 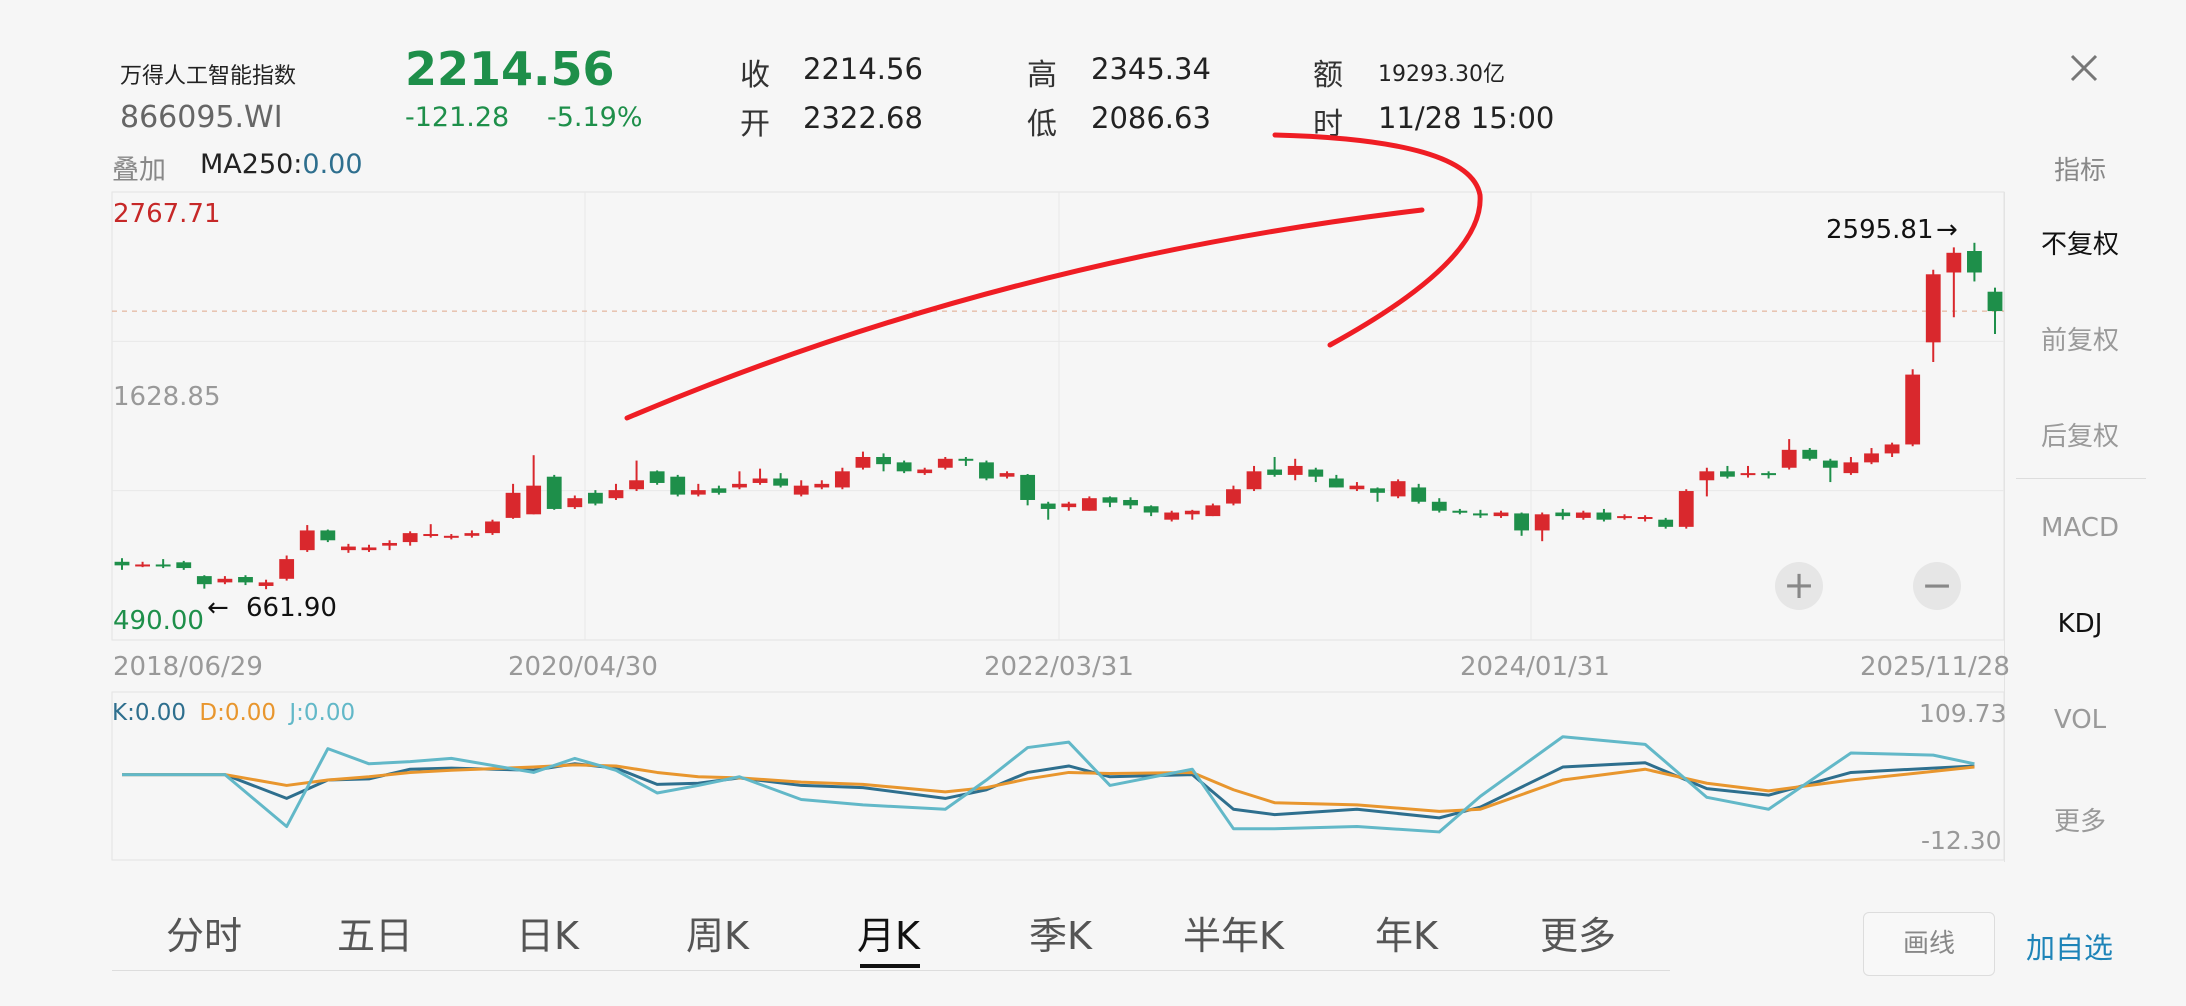 I want to click on x-axis-label: 2024/01/31, so click(x=1535, y=667).